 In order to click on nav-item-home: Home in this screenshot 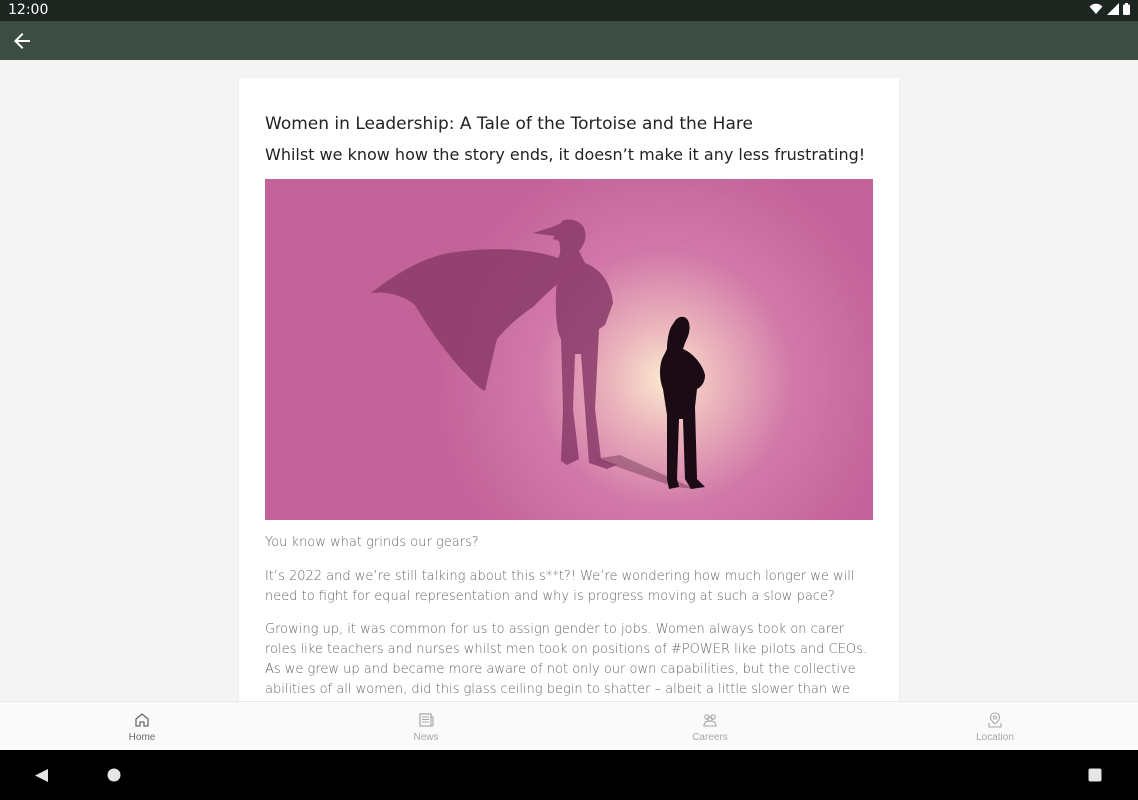, I will do `click(142, 726)`.